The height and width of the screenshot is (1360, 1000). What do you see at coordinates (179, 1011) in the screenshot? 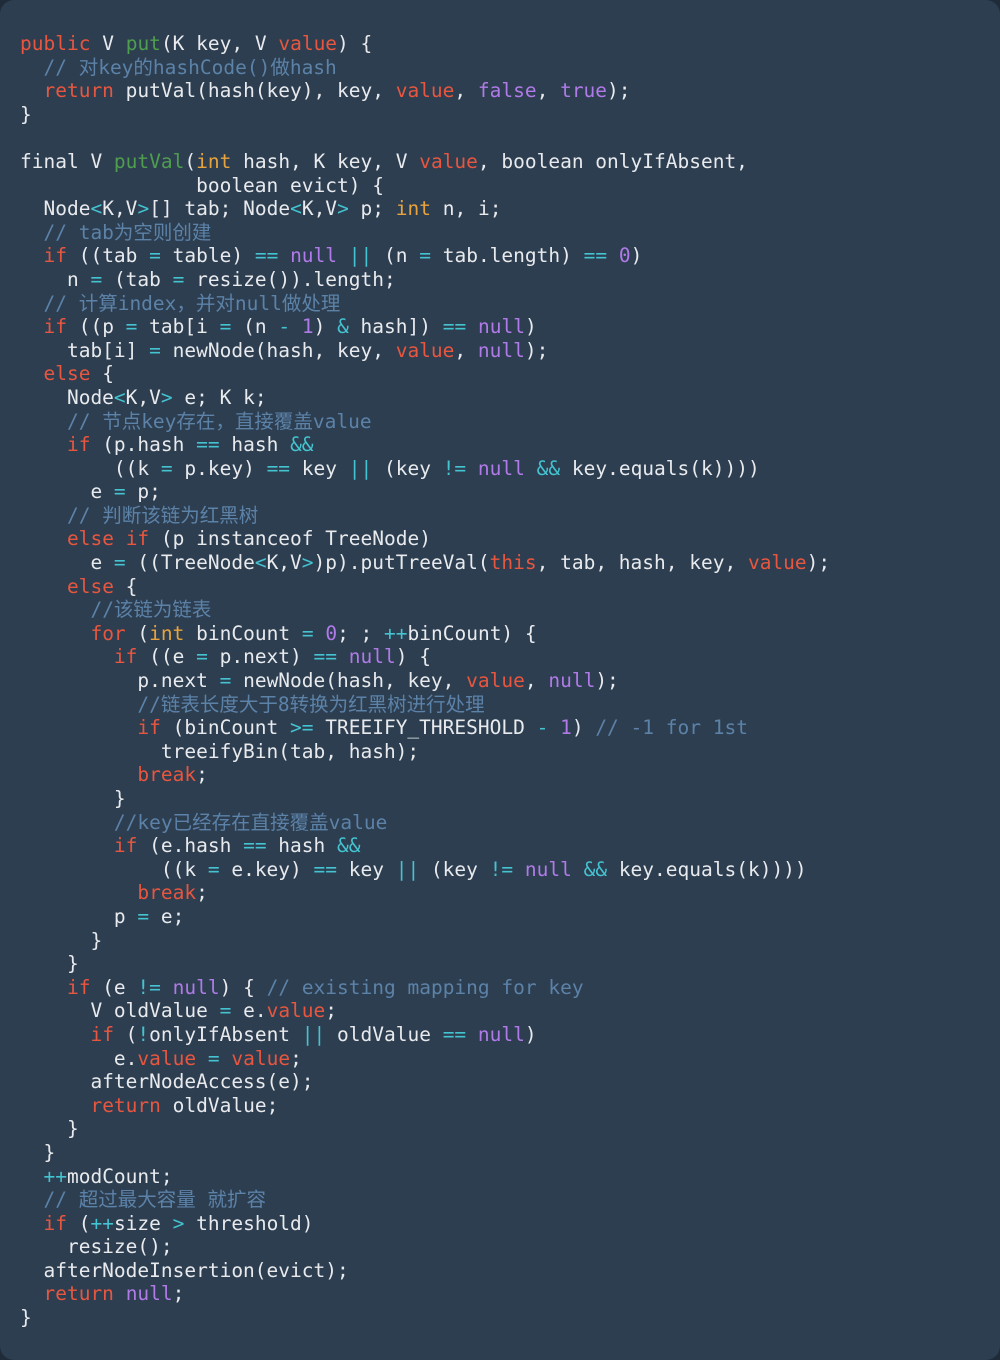
I see `code-line: V oldValue = e.value;` at bounding box center [179, 1011].